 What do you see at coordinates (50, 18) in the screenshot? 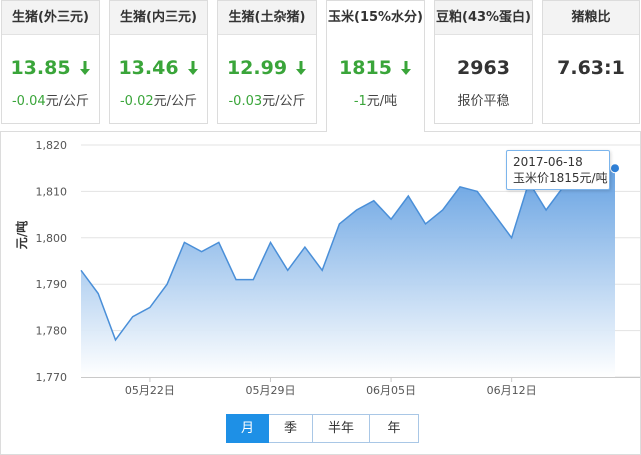
I see `card-title: 生猪(外三元)` at bounding box center [50, 18].